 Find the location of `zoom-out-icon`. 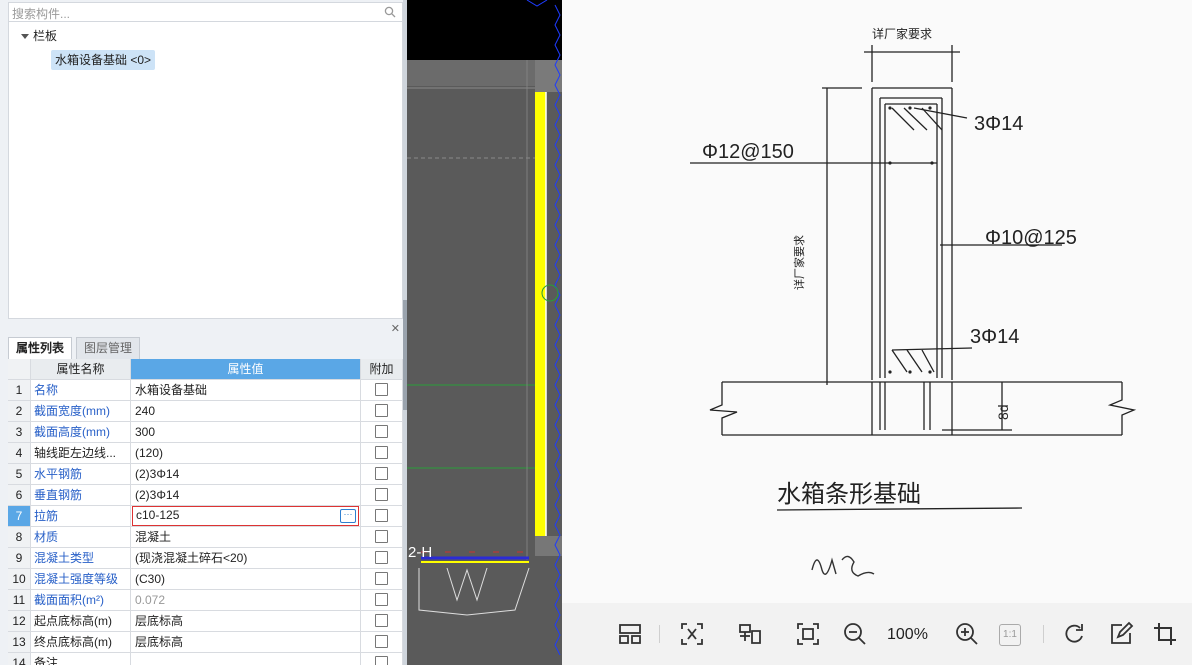

zoom-out-icon is located at coordinates (855, 634).